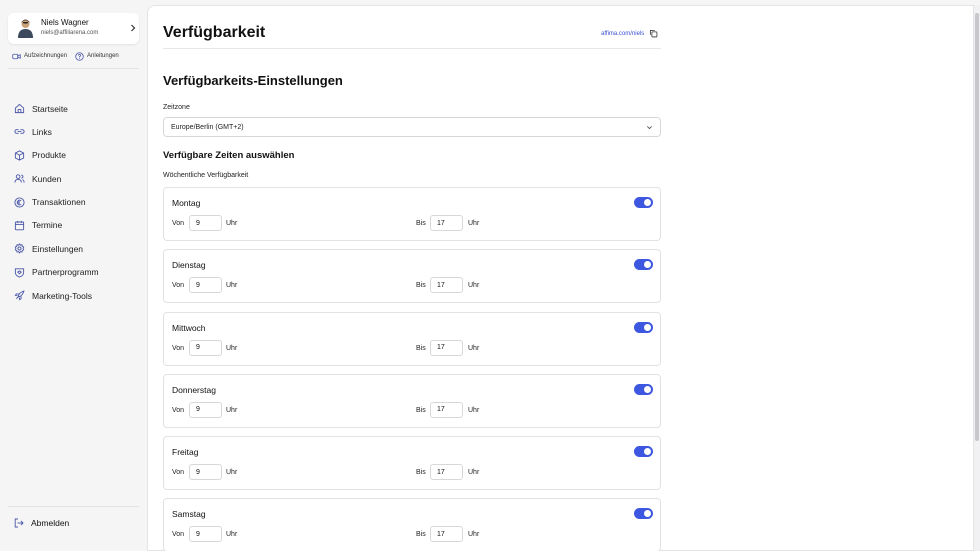  Describe the element at coordinates (47, 225) in the screenshot. I see `sidebar-item-label: Termine` at that location.